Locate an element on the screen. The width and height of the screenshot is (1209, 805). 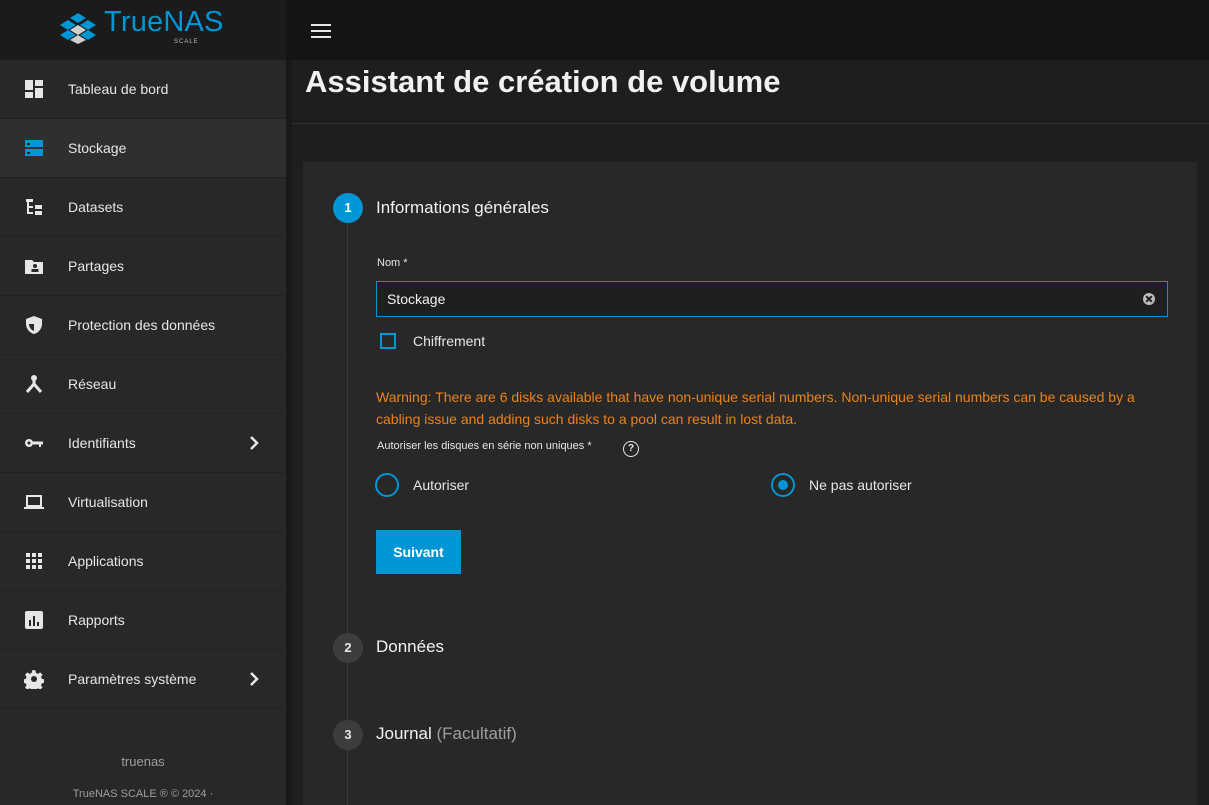
step-1-title: Informations générales is located at coordinates (462, 208).